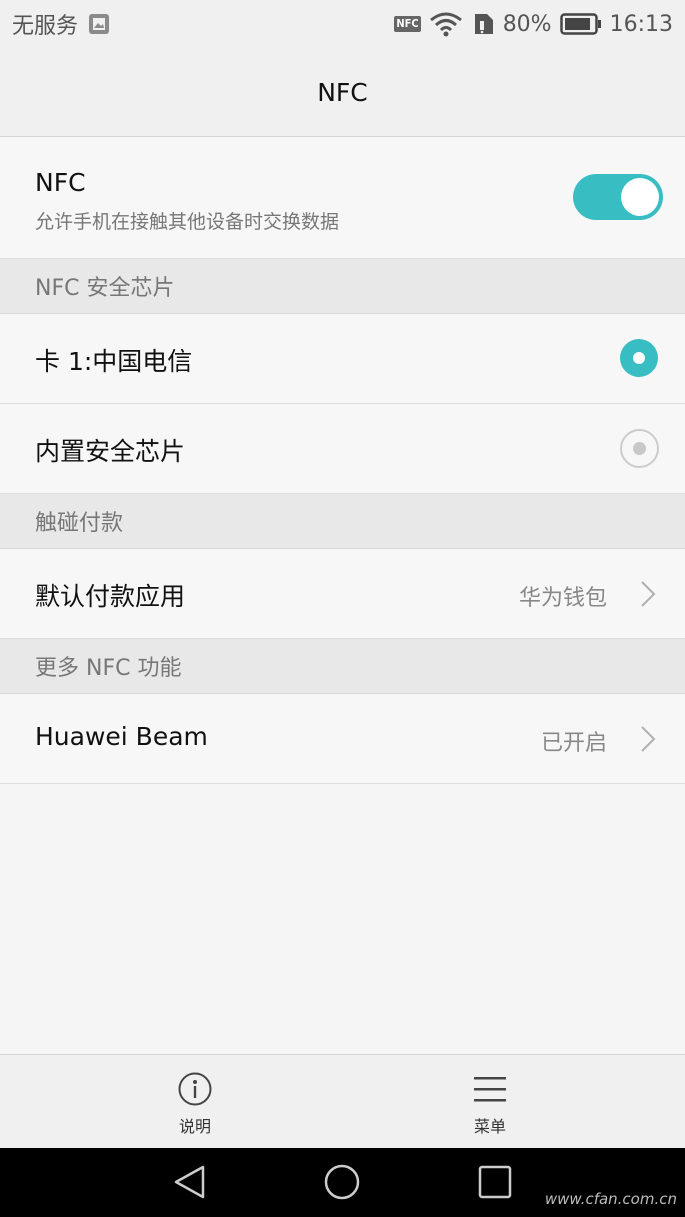  I want to click on secure-chip-option-sim1: 卡 1:中国电信, so click(342, 359).